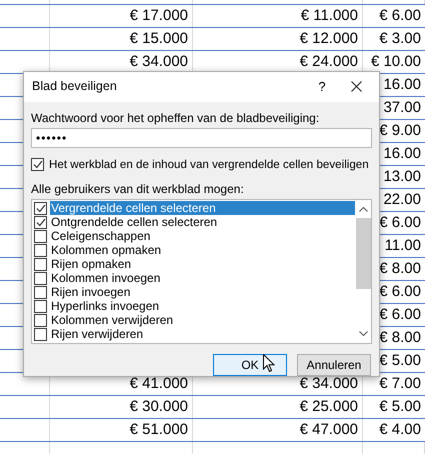 This screenshot has height=454, width=425. Describe the element at coordinates (250, 365) in the screenshot. I see `ok-button: OK` at that location.